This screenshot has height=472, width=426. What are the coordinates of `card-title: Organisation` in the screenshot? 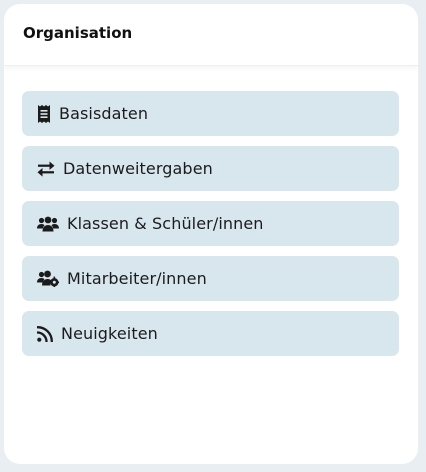 It's located at (78, 32).